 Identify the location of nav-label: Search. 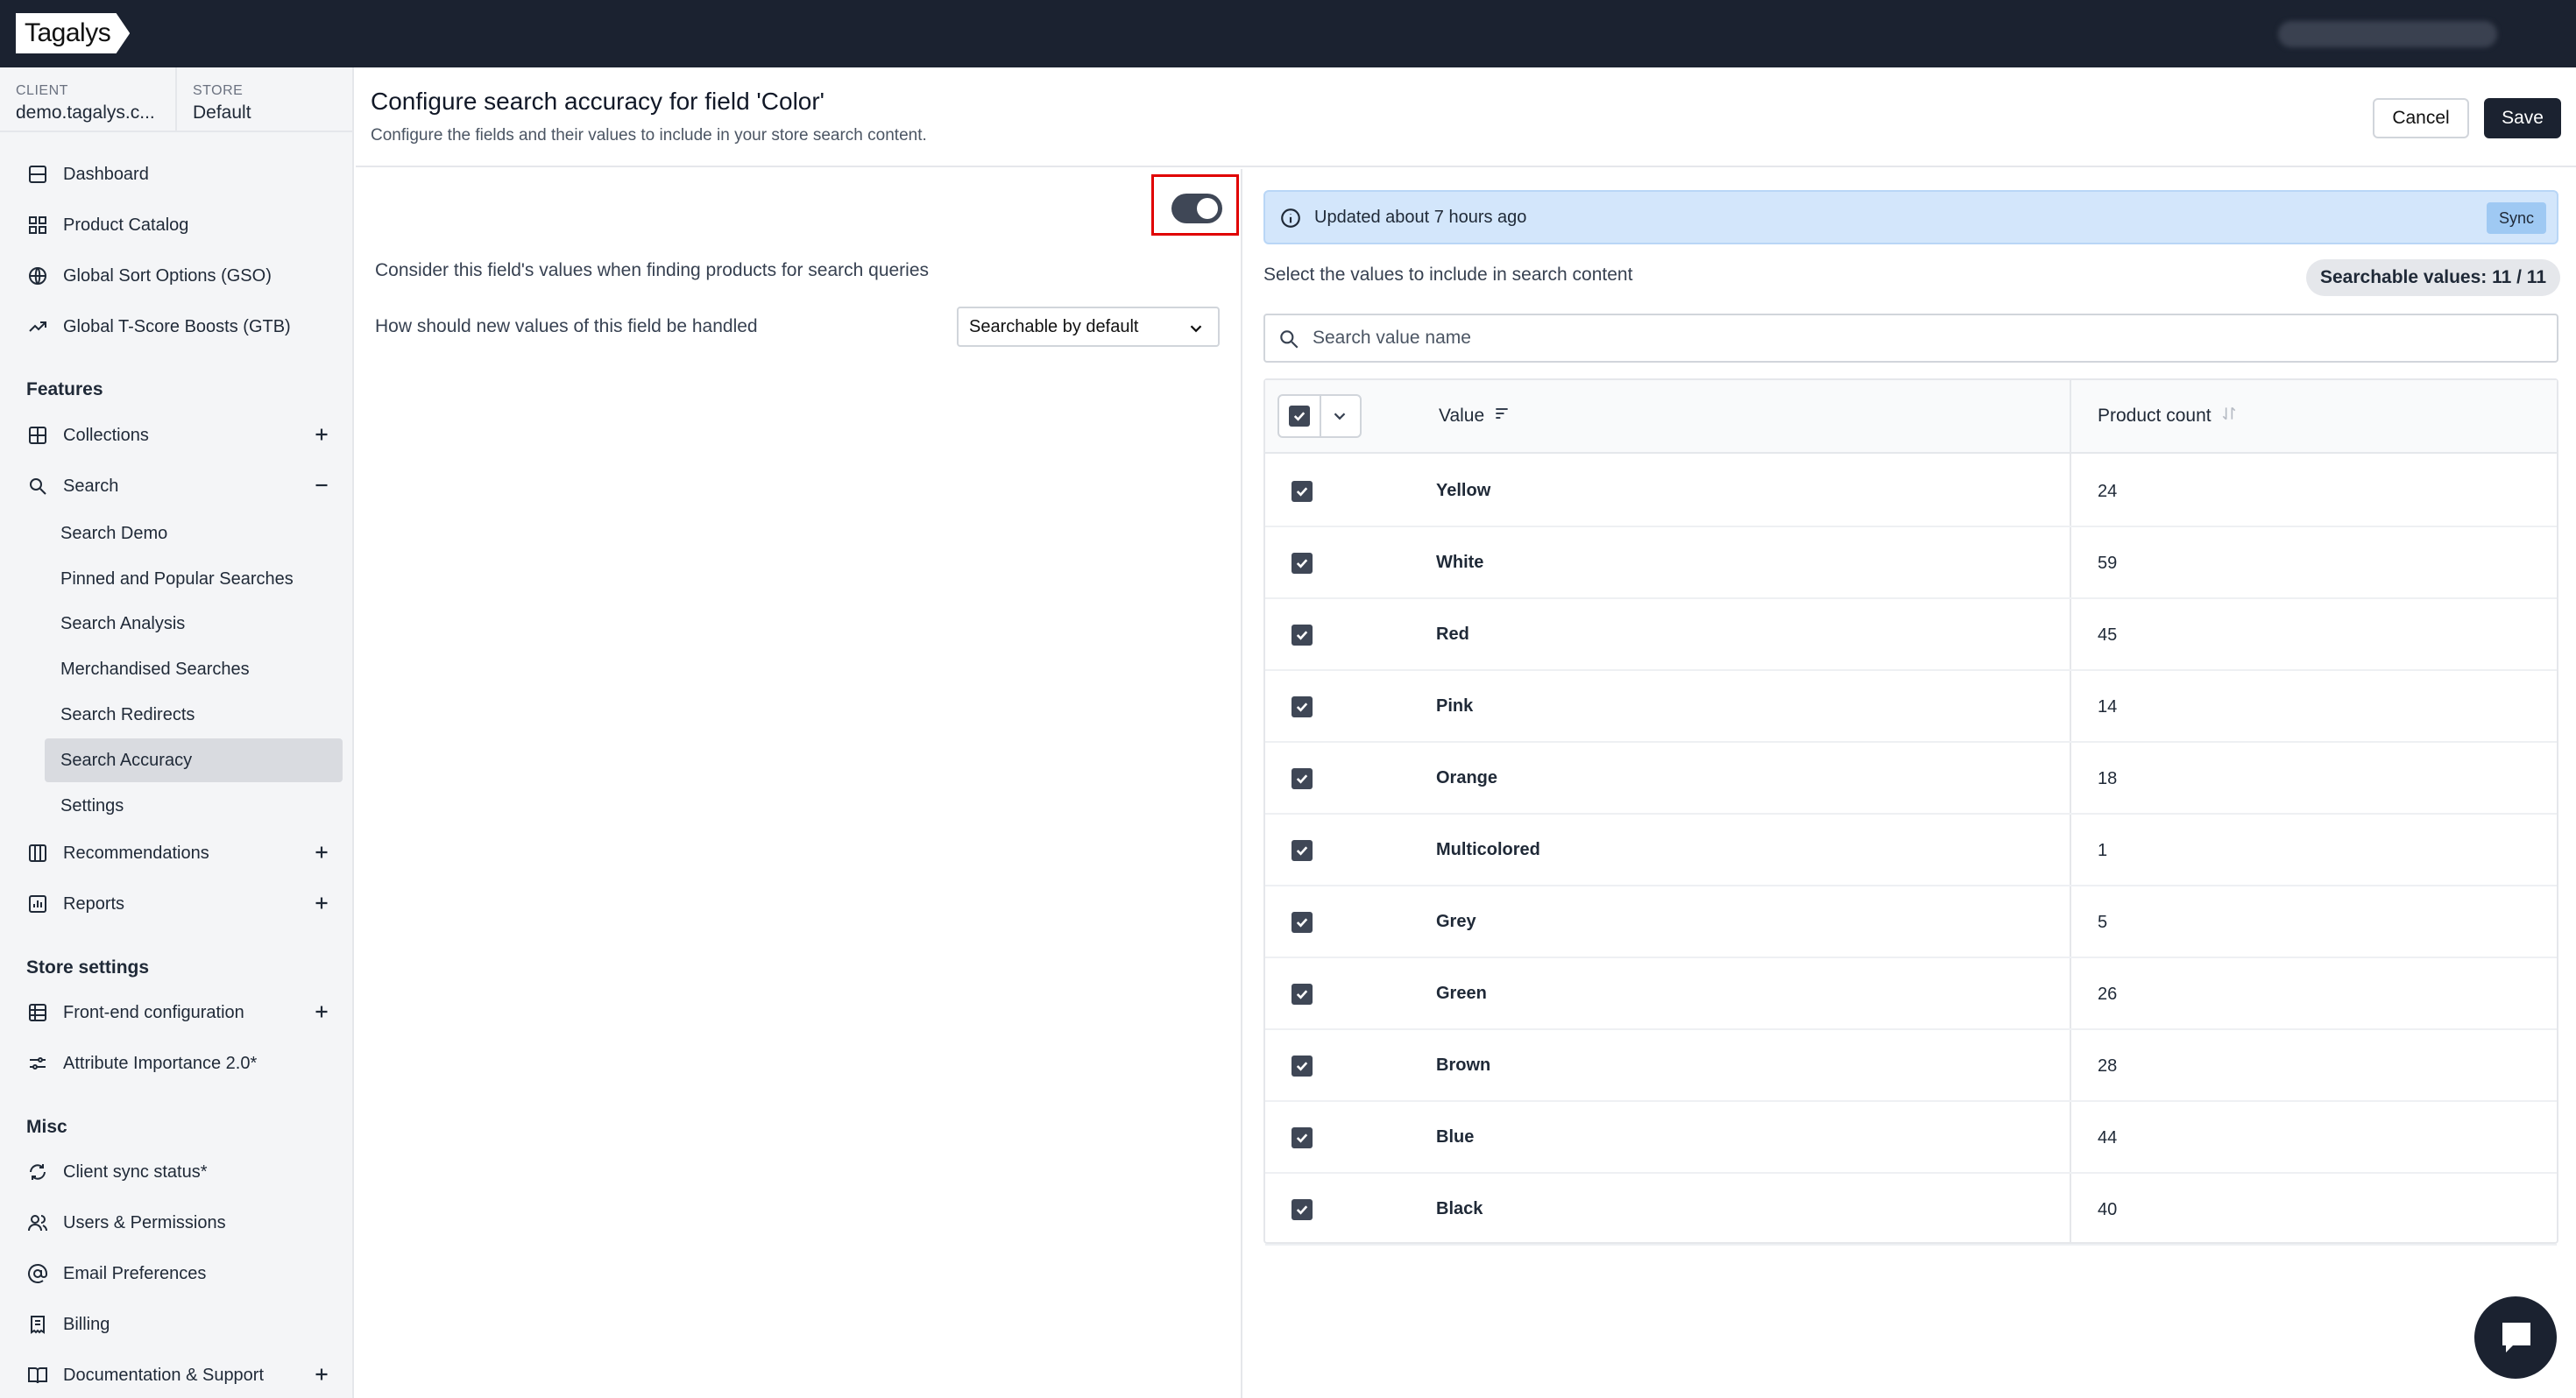
(91, 486).